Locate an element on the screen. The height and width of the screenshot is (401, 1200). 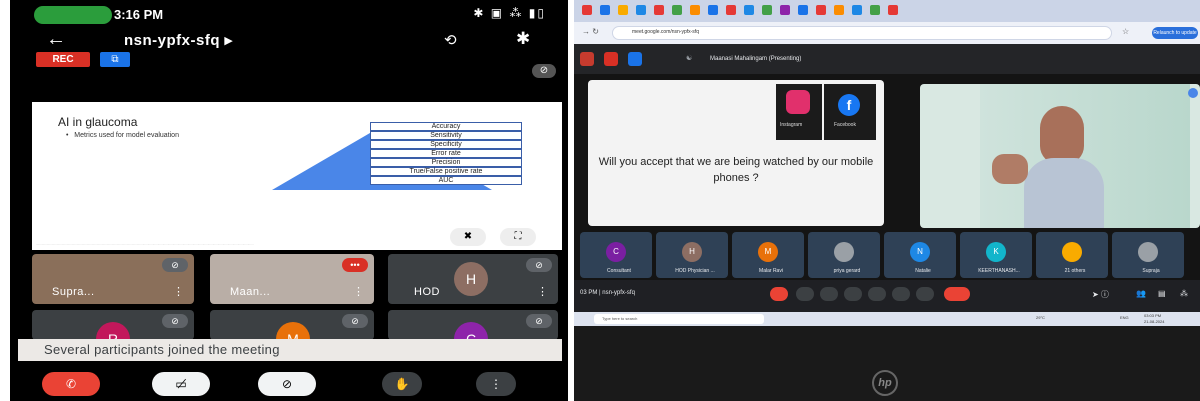
strip-participant-tile: 21 others is located at coordinates (1072, 255).